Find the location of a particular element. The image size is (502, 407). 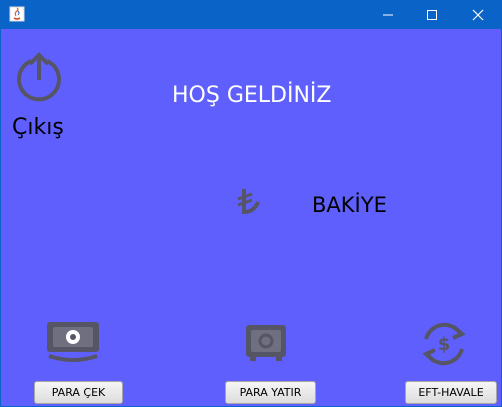

balance-label: BAKİYE is located at coordinates (349, 205).